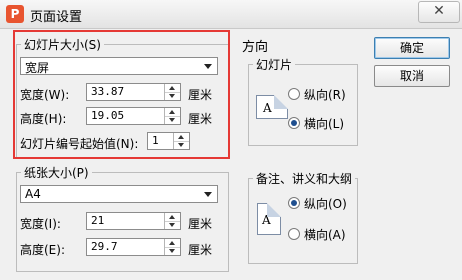 Image resolution: width=462 pixels, height=280 pixels. I want to click on slide-portrait-label: 纵向(R), so click(325, 94).